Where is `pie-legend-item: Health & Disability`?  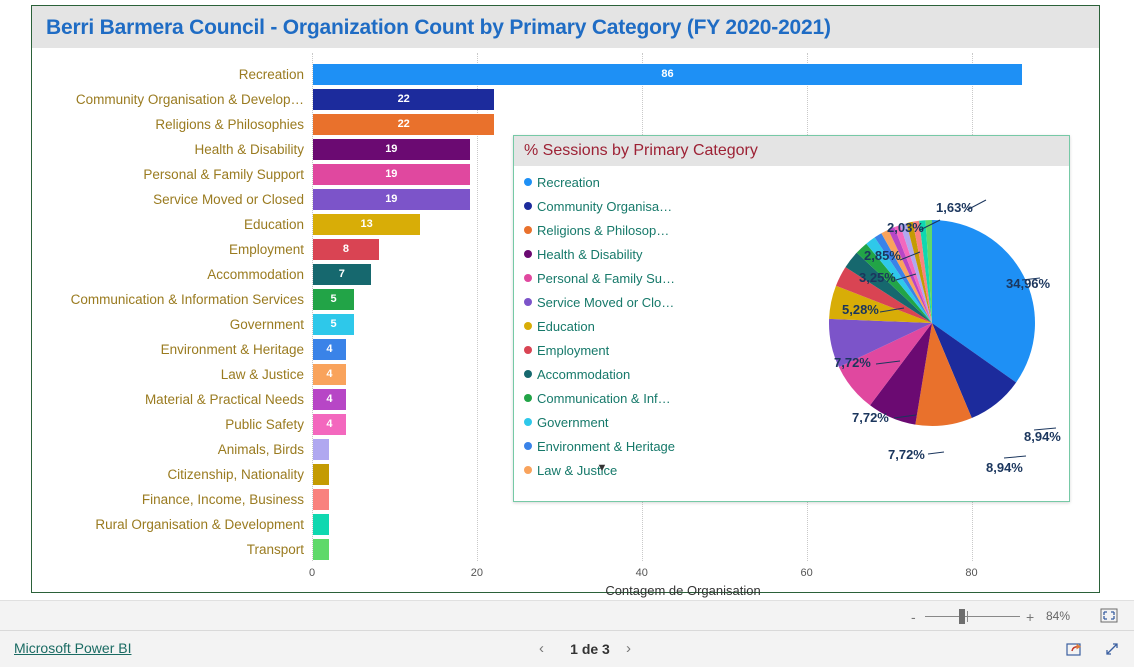
pie-legend-item: Health & Disability is located at coordinates (611, 254).